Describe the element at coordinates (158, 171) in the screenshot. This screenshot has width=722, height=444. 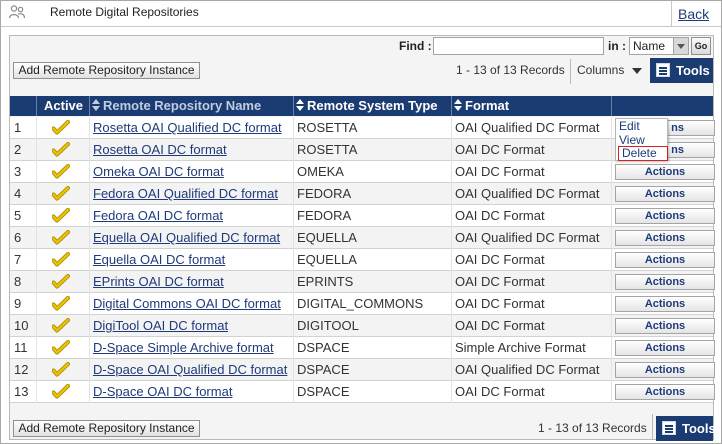
I see `repository-name-link: Omeka OAI DC format` at that location.